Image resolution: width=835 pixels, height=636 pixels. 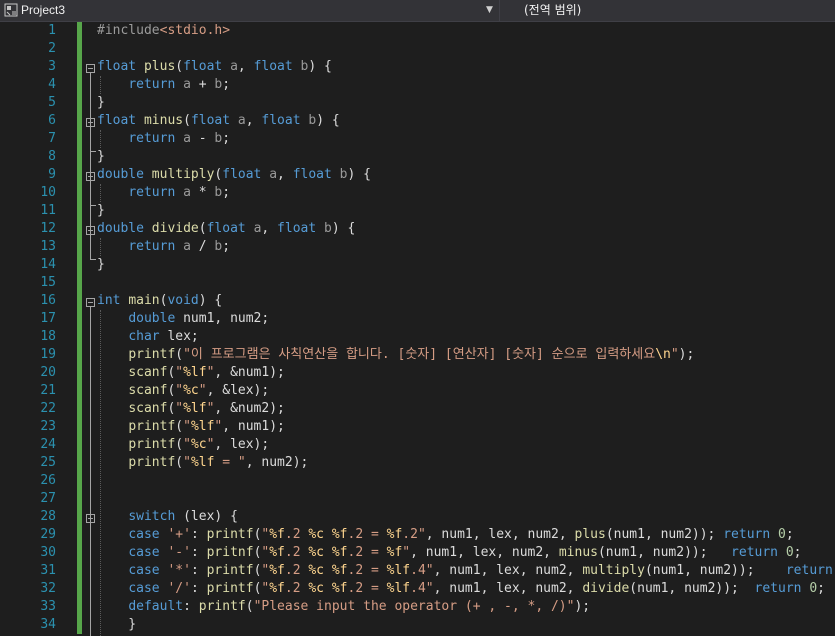 What do you see at coordinates (218, 121) in the screenshot?
I see `code-text: float minus(float a, float b) {` at bounding box center [218, 121].